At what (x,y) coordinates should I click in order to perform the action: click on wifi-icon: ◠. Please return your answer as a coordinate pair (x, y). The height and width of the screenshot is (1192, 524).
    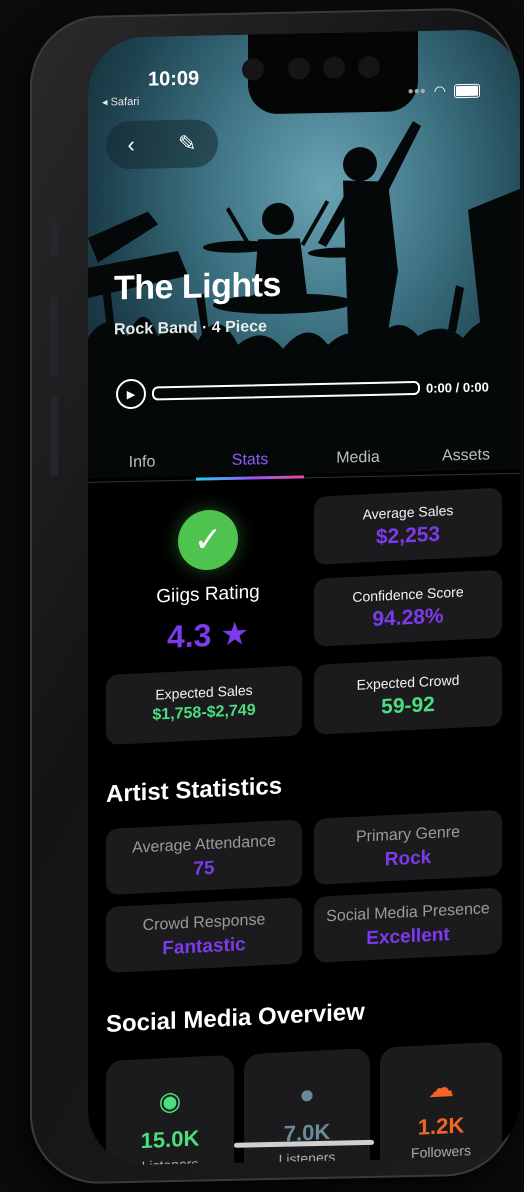
    Looking at the image, I should click on (439, 90).